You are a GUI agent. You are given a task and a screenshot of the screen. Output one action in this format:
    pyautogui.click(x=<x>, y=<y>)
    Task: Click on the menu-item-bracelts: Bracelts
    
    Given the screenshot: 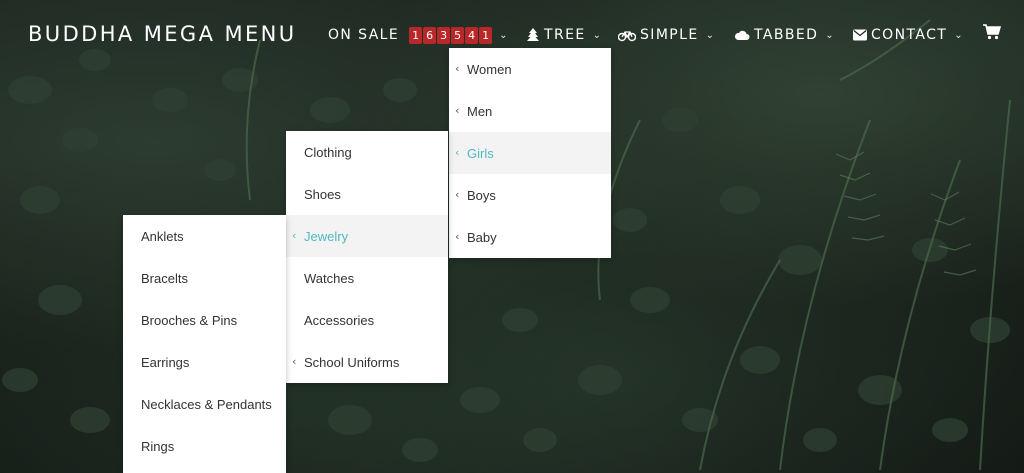 What is the action you would take?
    pyautogui.click(x=204, y=278)
    